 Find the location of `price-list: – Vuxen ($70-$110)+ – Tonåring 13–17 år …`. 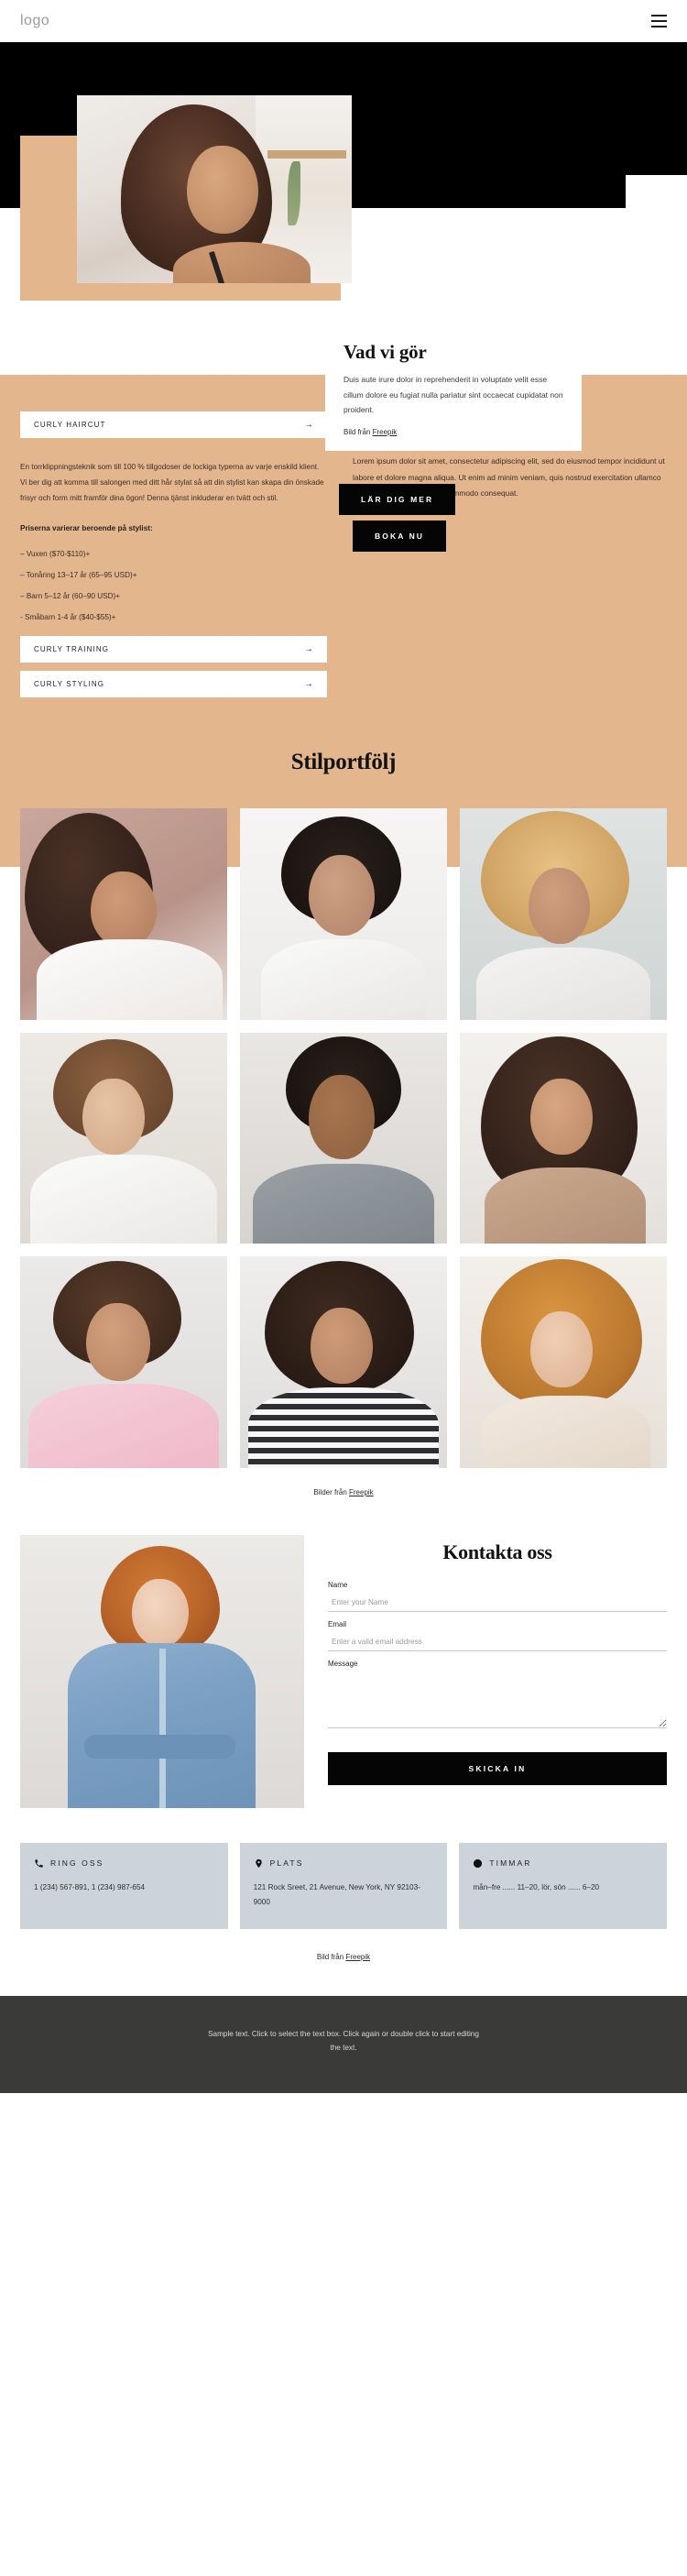

price-list: – Vuxen ($70-$110)+ – Tonåring 13–17 år … is located at coordinates (174, 585).